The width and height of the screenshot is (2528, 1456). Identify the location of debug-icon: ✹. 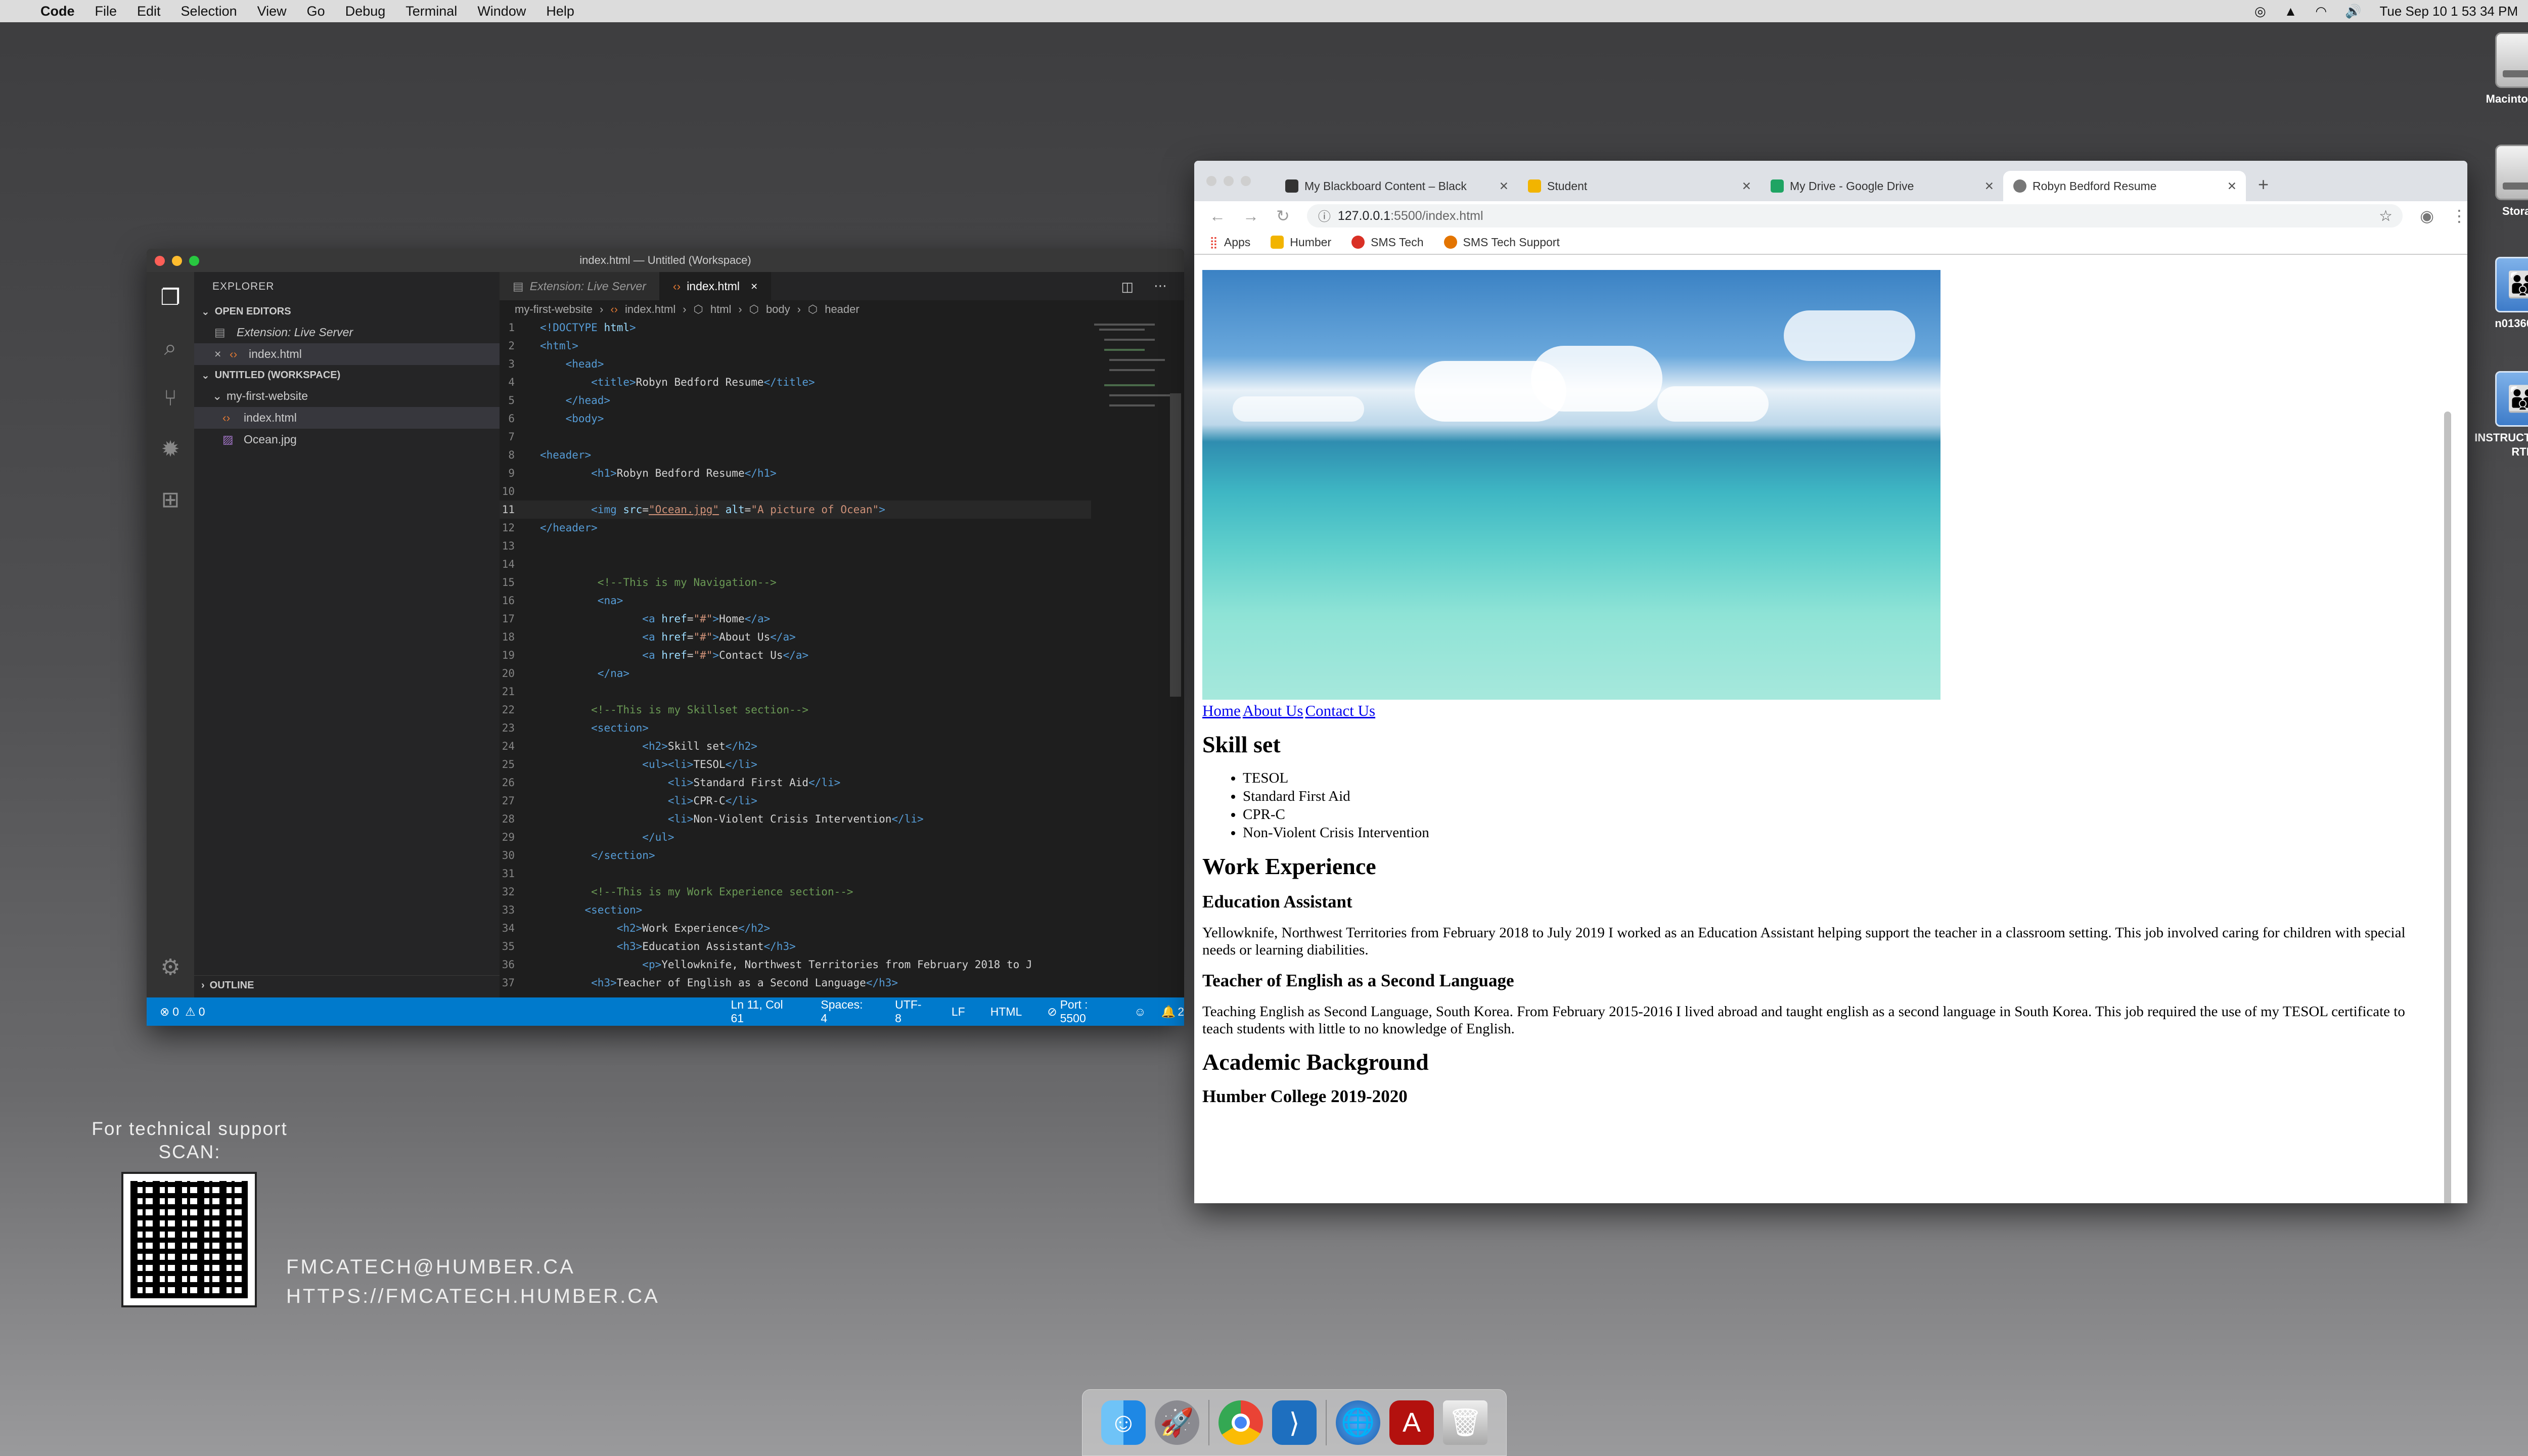
(170, 449).